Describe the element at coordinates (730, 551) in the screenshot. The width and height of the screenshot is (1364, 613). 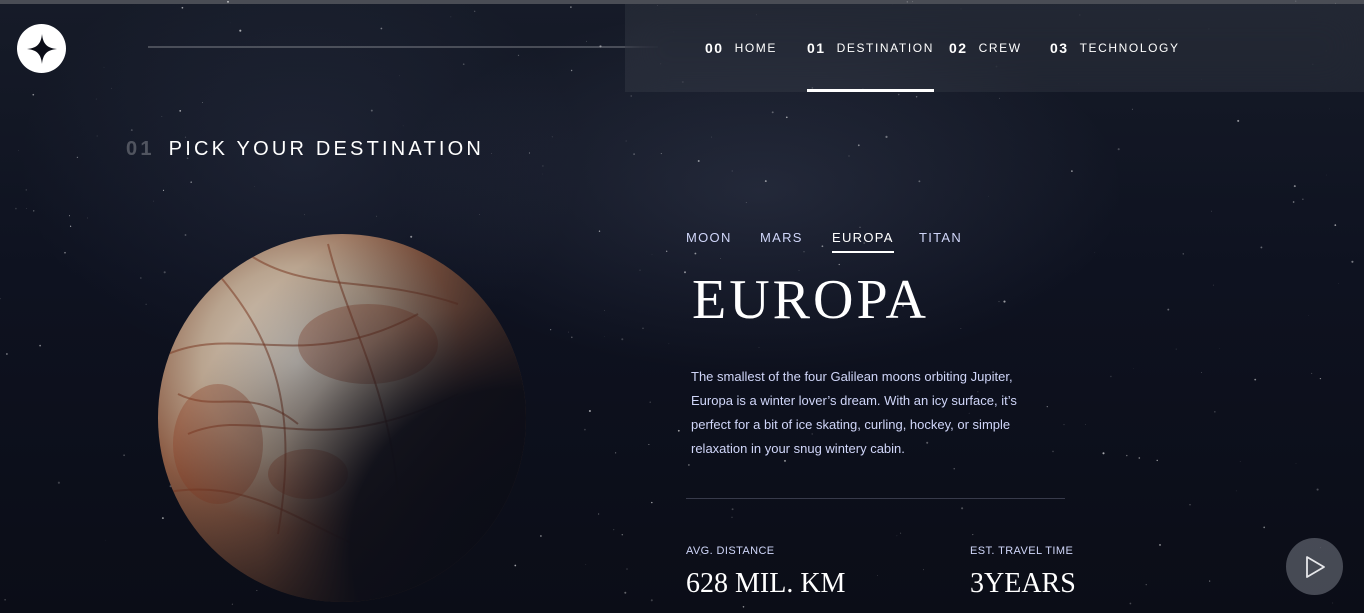
I see `distance-label: AVG. DISTANCE` at that location.